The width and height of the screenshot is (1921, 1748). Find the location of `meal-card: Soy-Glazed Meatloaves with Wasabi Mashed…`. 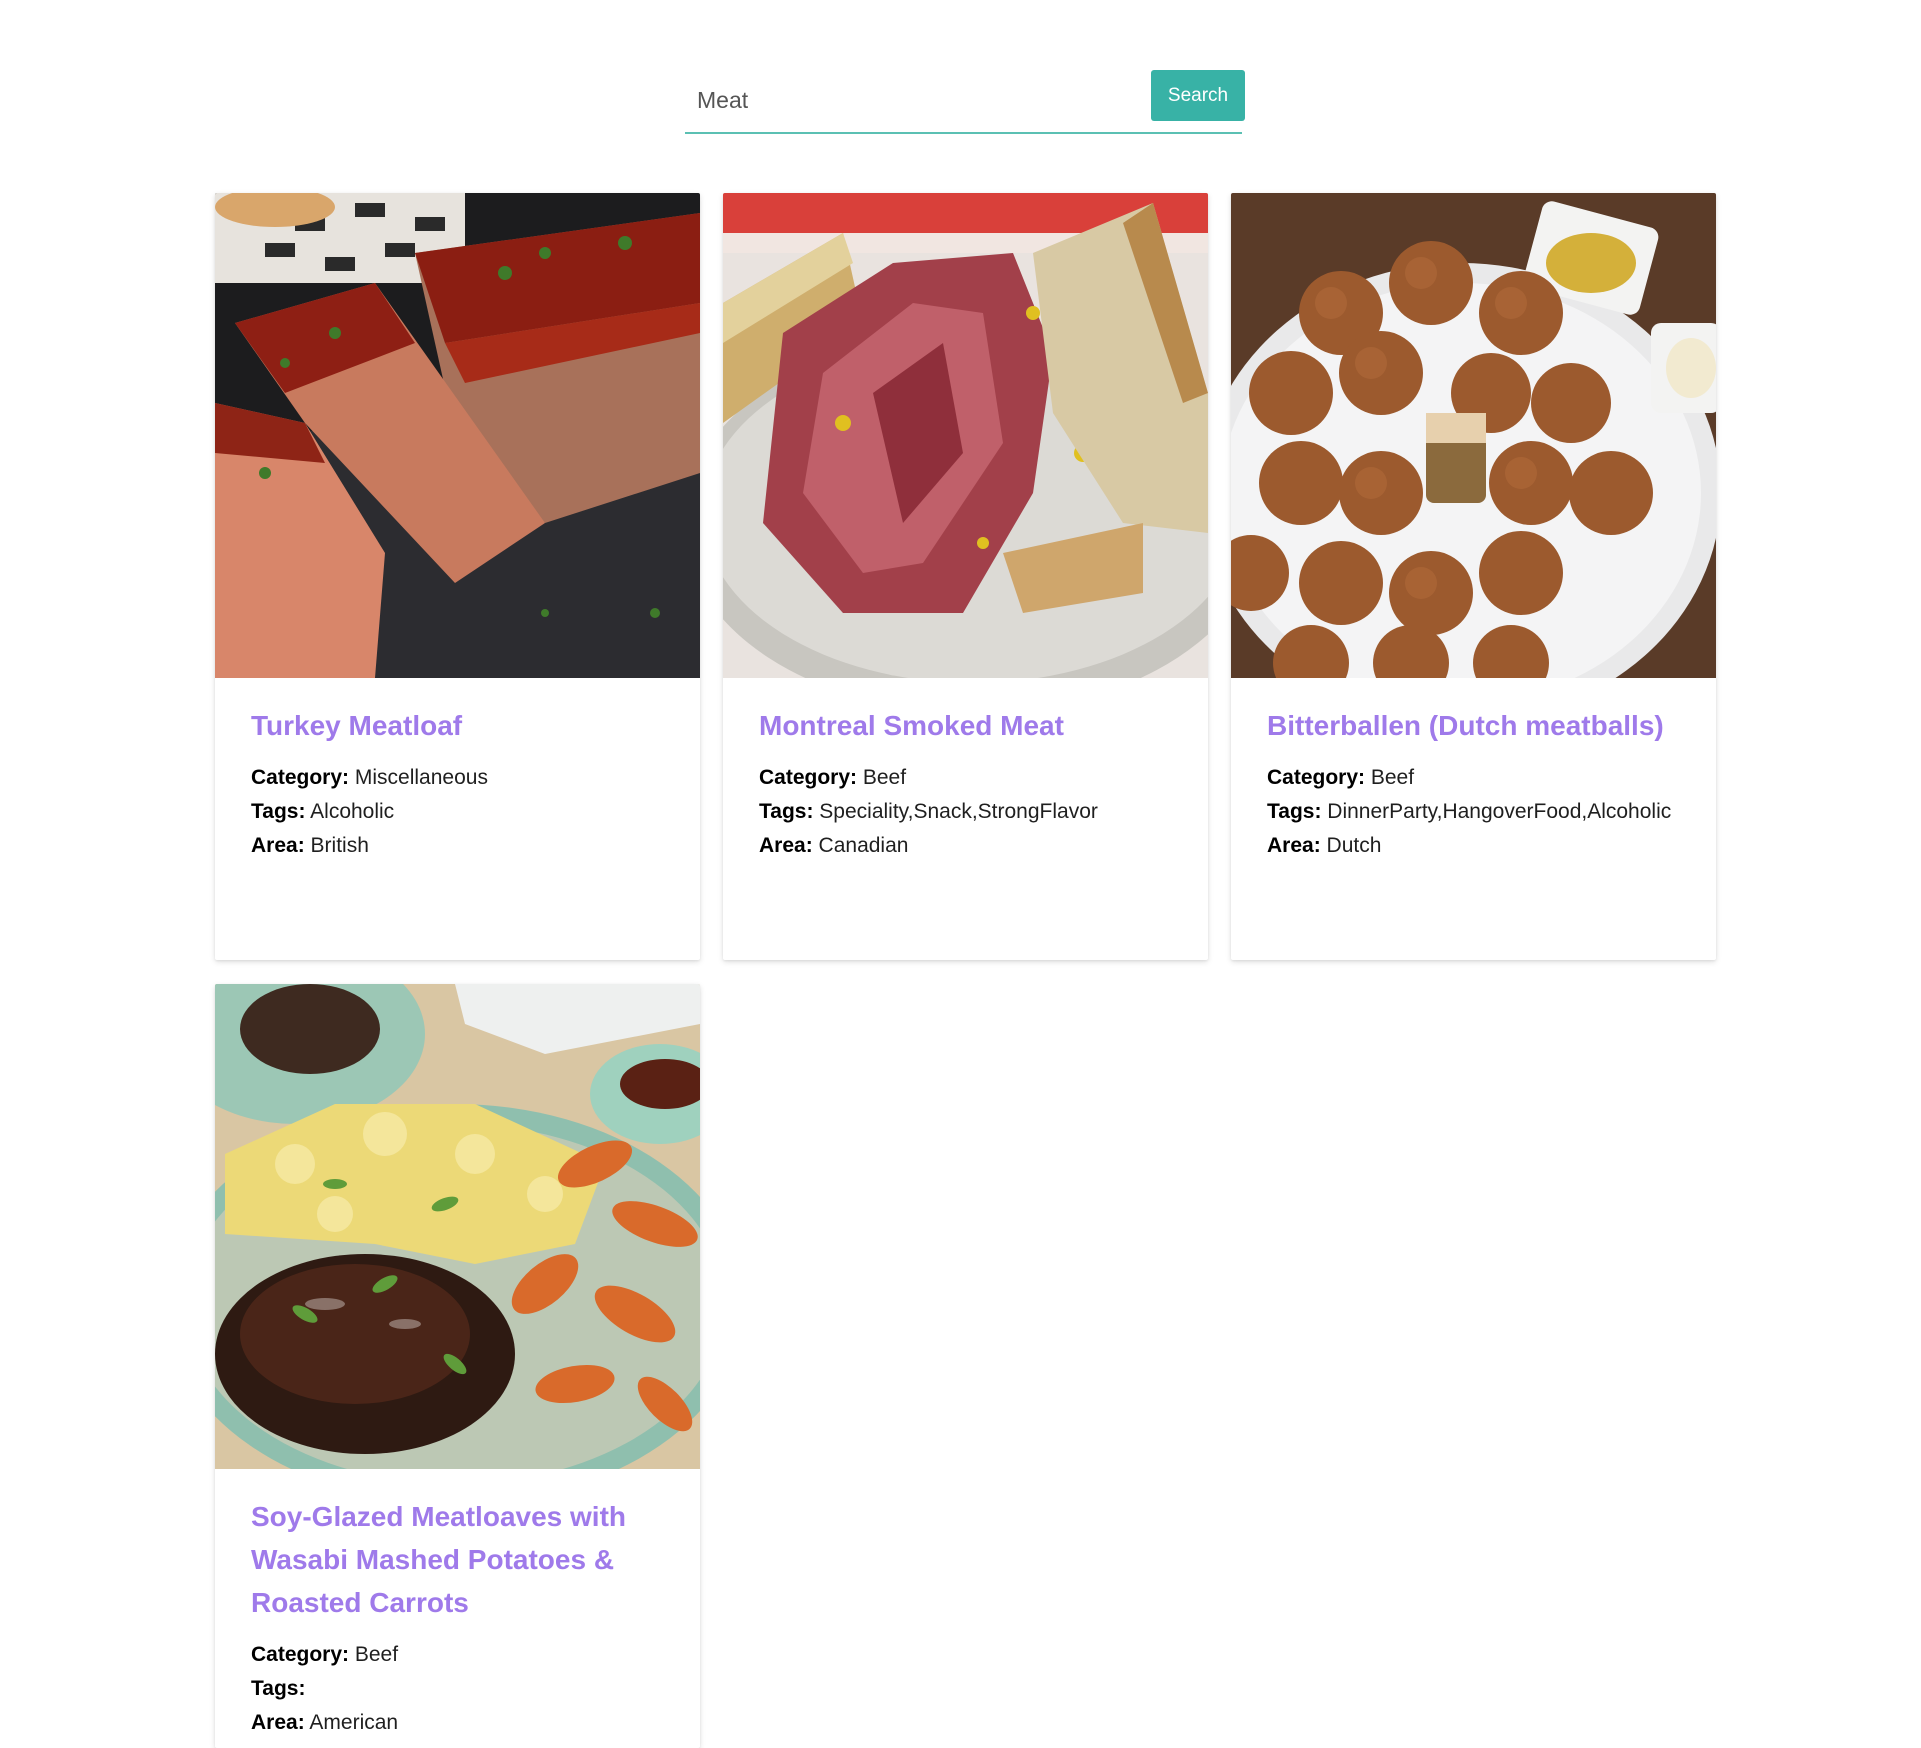

meal-card: Soy-Glazed Meatloaves with Wasabi Mashed… is located at coordinates (457, 1366).